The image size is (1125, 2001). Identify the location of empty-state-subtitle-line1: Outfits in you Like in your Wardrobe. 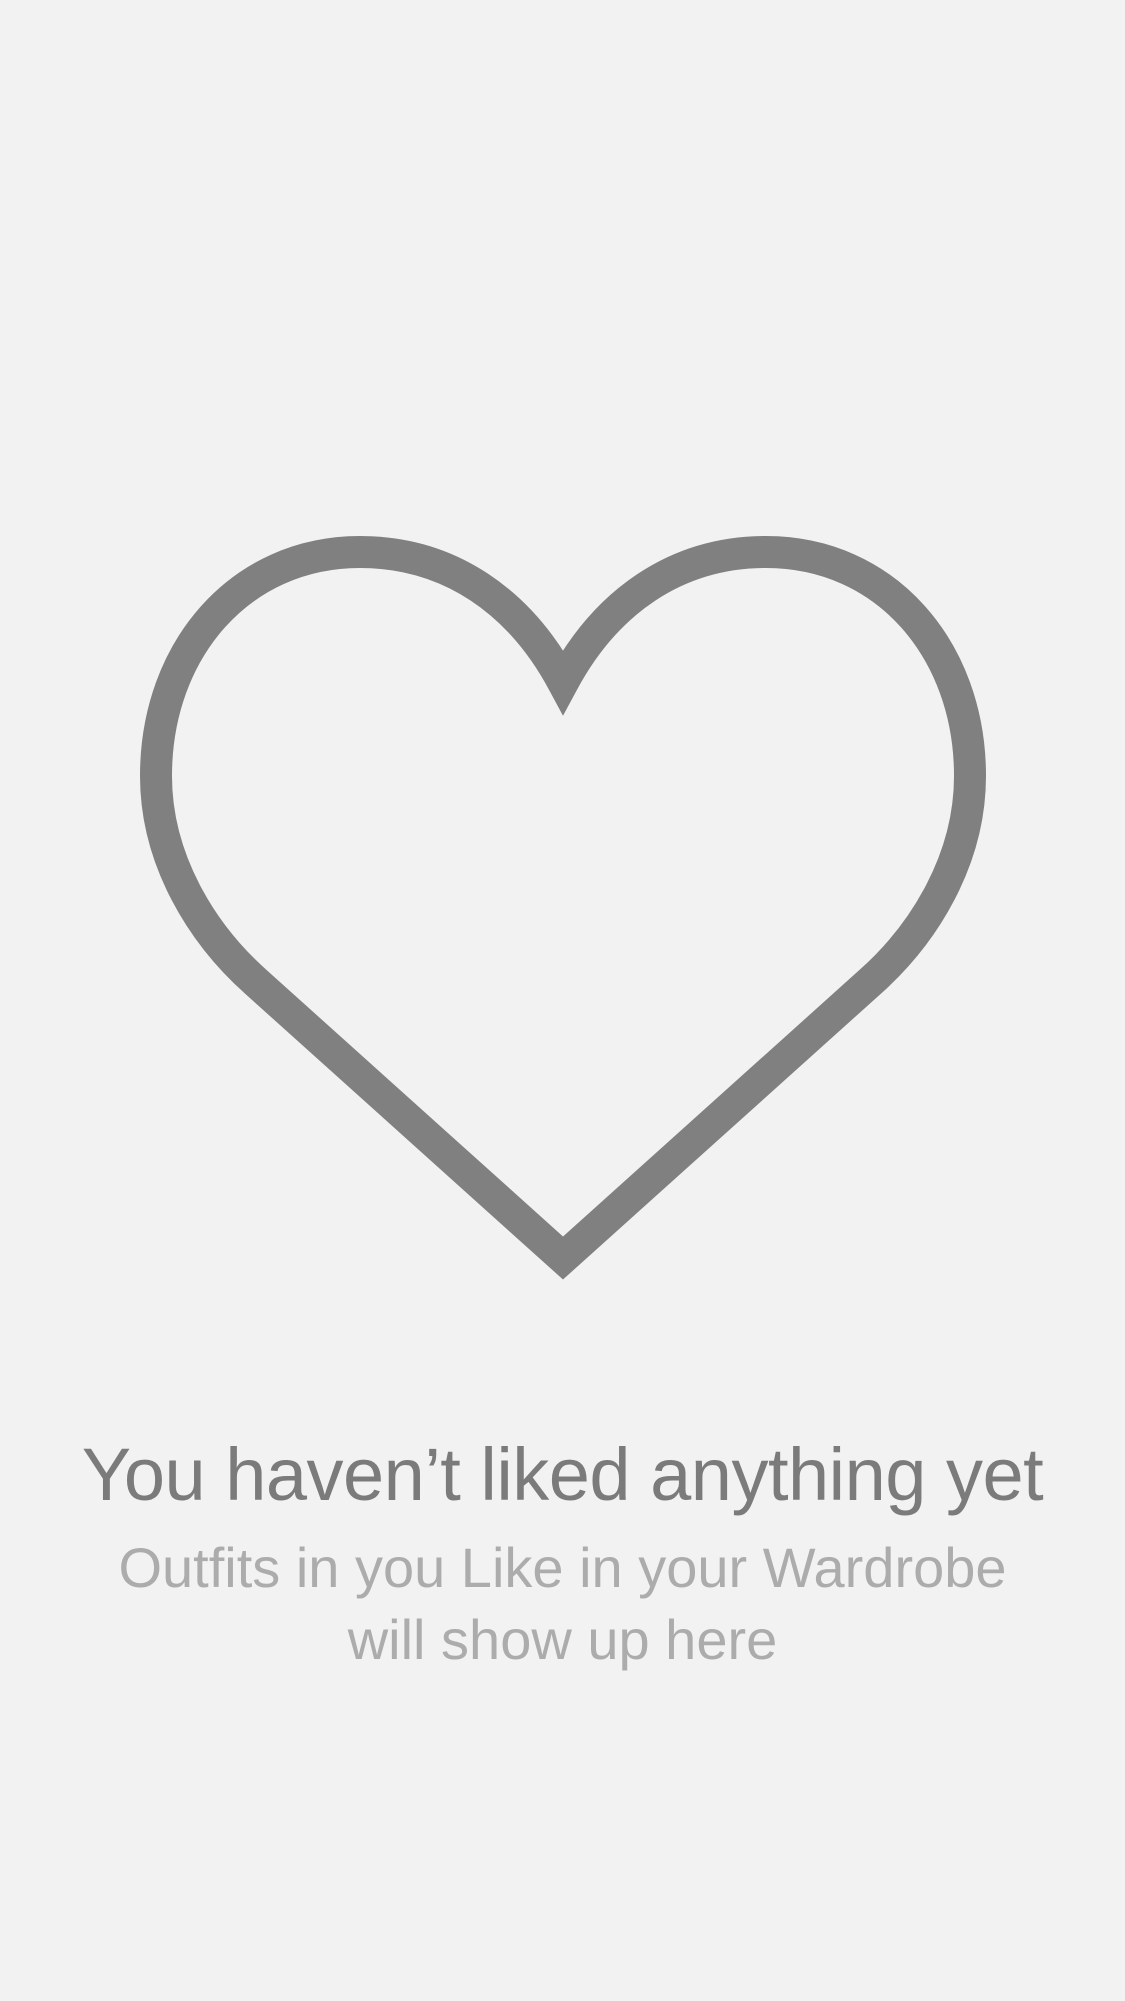
(562, 1567).